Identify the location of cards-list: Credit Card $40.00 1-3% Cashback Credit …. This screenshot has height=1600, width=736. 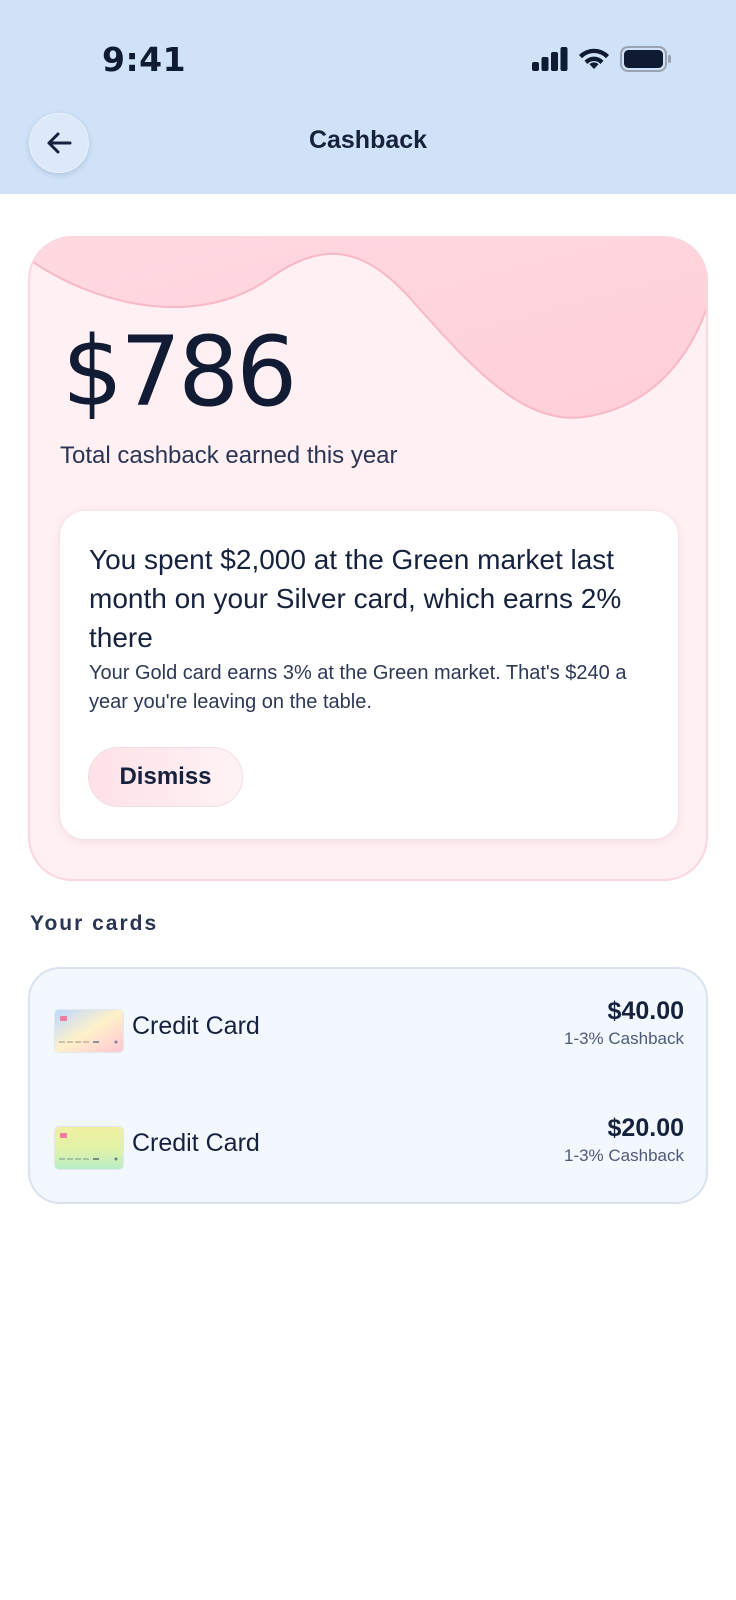
(368, 1085).